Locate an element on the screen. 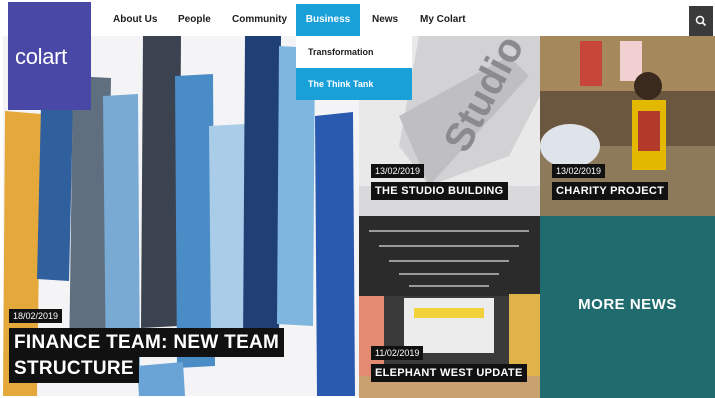  hero-date: 18/02/2019 is located at coordinates (36, 316).